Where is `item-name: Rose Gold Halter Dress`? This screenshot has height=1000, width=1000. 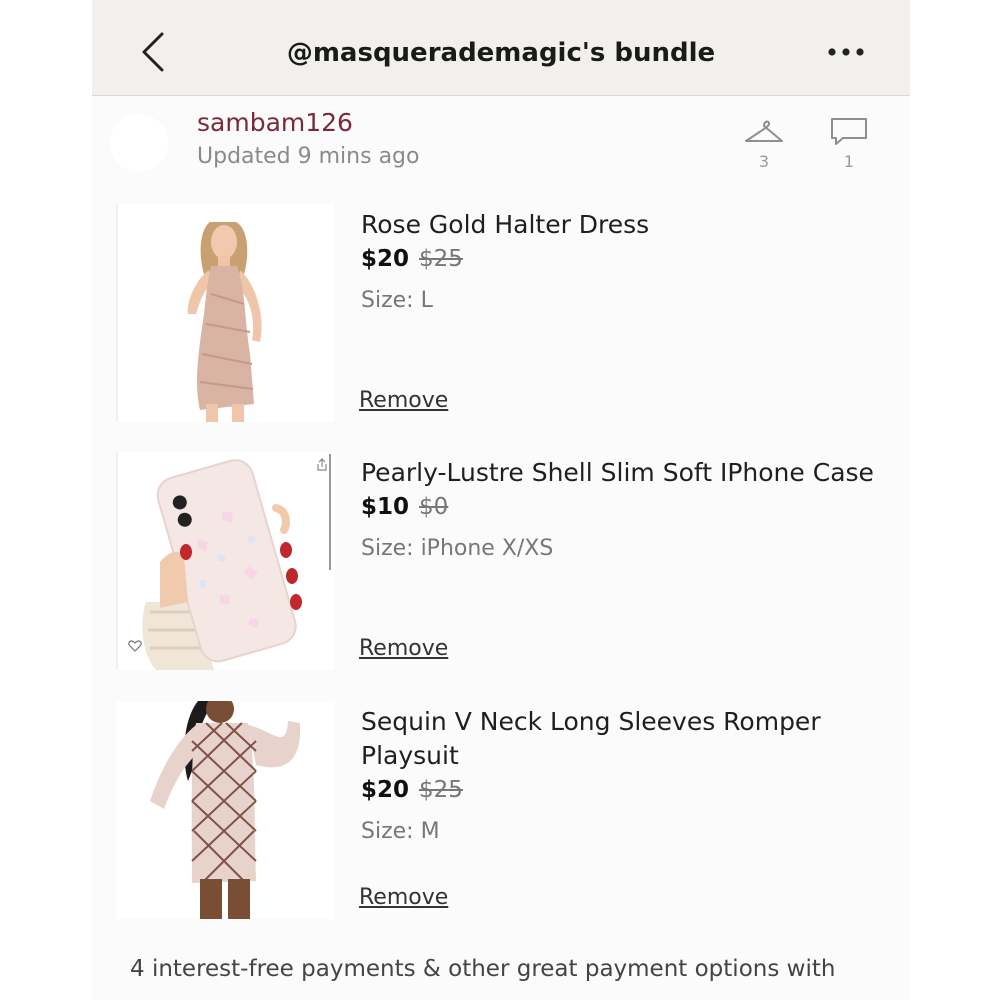 item-name: Rose Gold Halter Dress is located at coordinates (631, 225).